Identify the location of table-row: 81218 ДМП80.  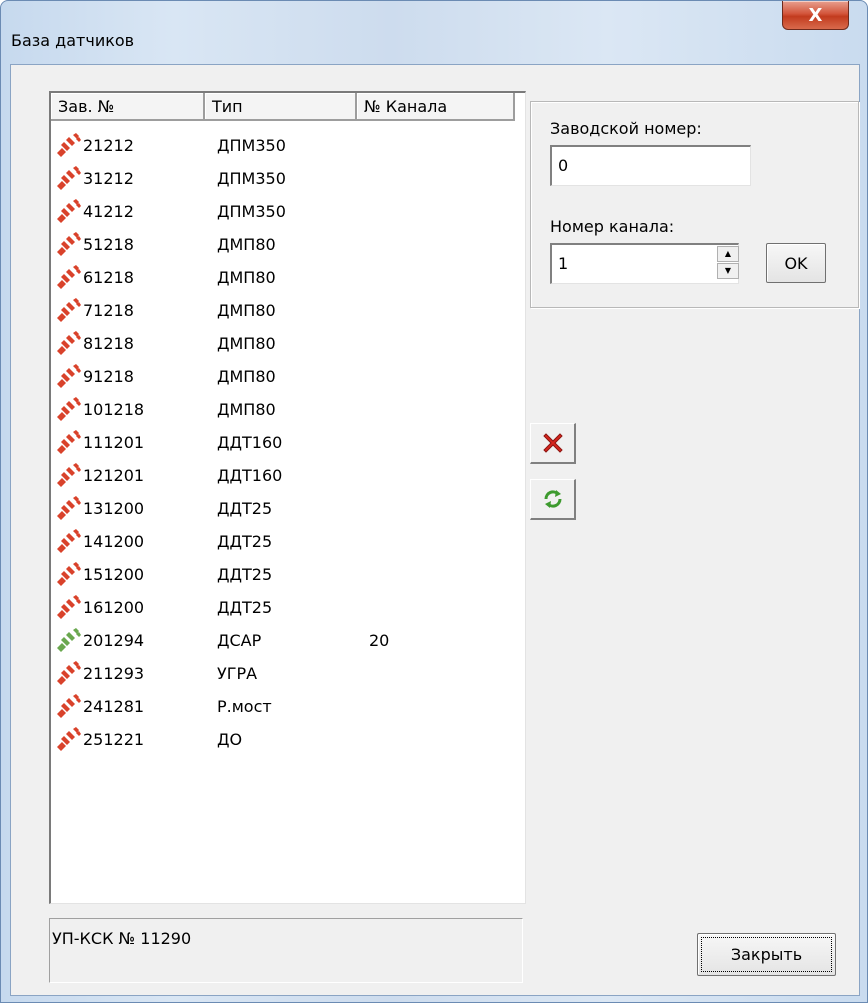
(281, 343).